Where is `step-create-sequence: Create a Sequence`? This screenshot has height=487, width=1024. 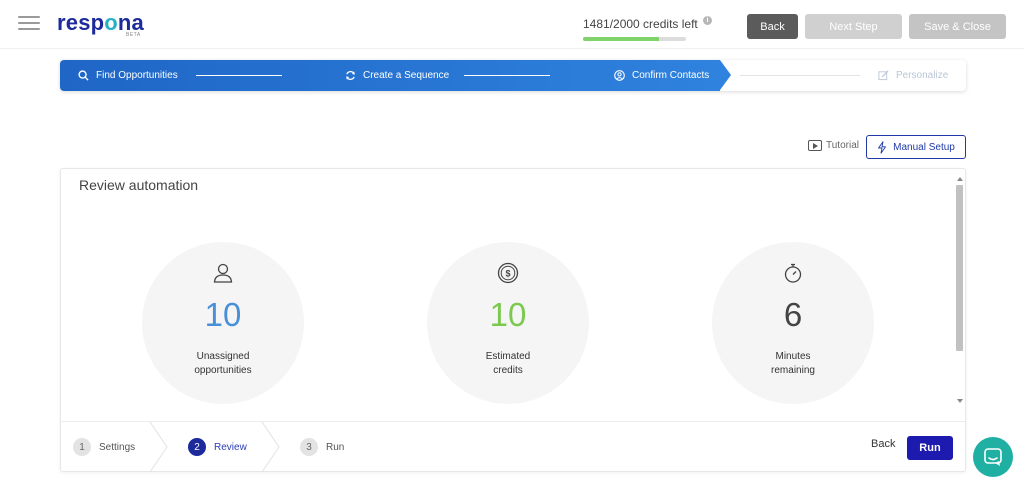
step-create-sequence: Create a Sequence is located at coordinates (397, 75).